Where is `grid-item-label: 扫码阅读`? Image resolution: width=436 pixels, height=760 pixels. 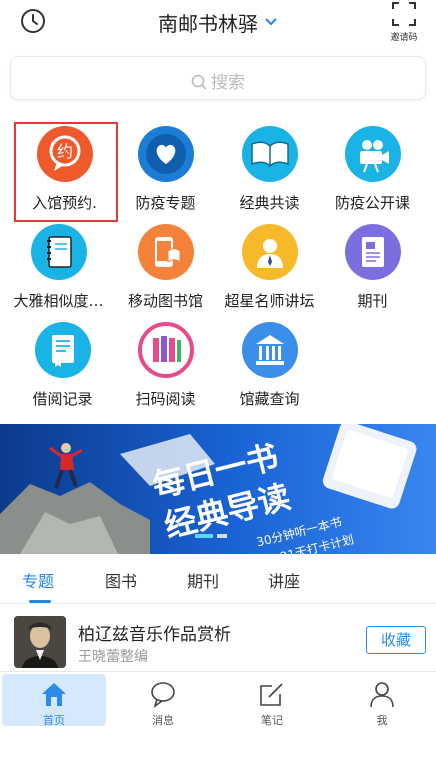
grid-item-label: 扫码阅读 is located at coordinates (165, 399).